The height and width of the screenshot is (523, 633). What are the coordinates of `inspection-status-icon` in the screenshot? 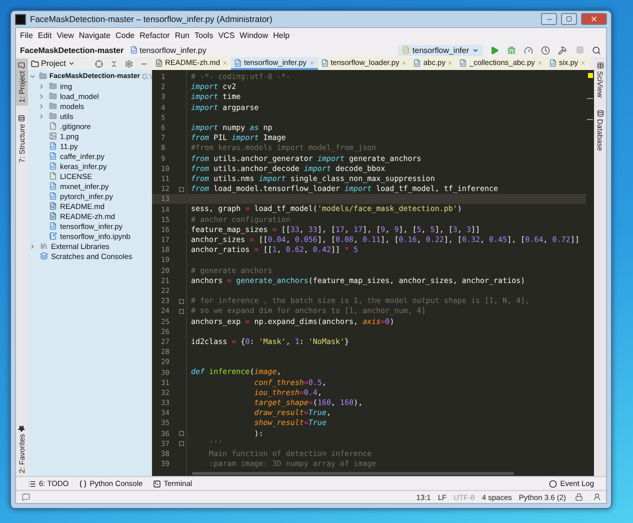 It's located at (590, 75).